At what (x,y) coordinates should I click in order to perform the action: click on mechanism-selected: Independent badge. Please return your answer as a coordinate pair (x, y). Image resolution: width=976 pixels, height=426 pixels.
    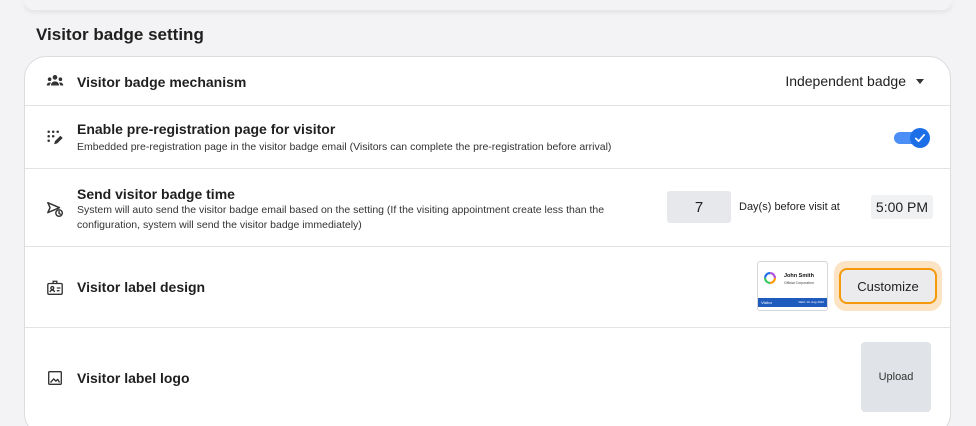
    Looking at the image, I should click on (845, 81).